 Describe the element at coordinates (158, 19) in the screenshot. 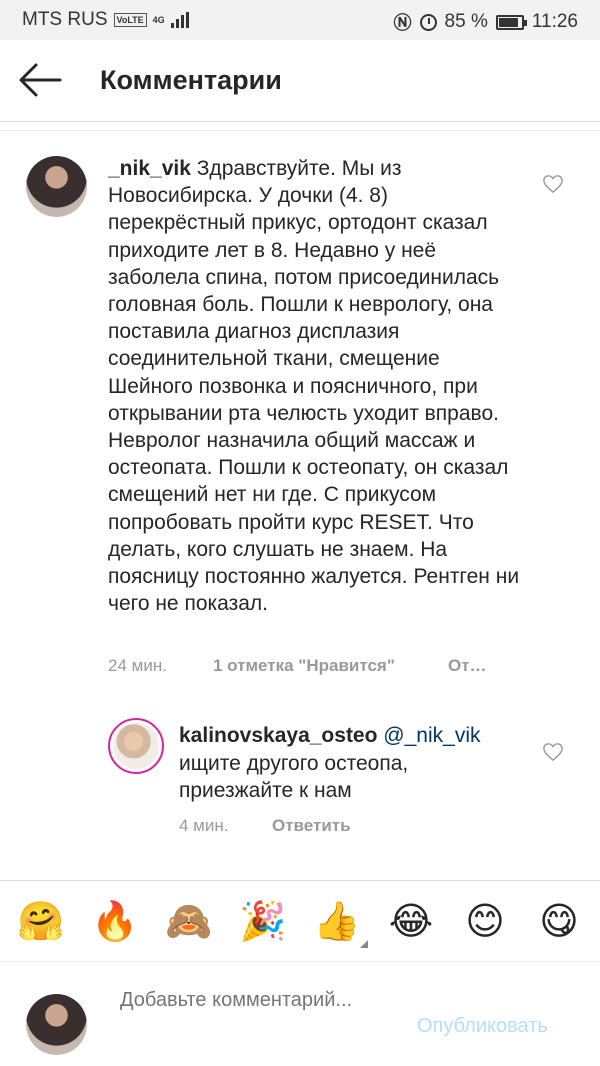

I see `network-type: 4G` at that location.